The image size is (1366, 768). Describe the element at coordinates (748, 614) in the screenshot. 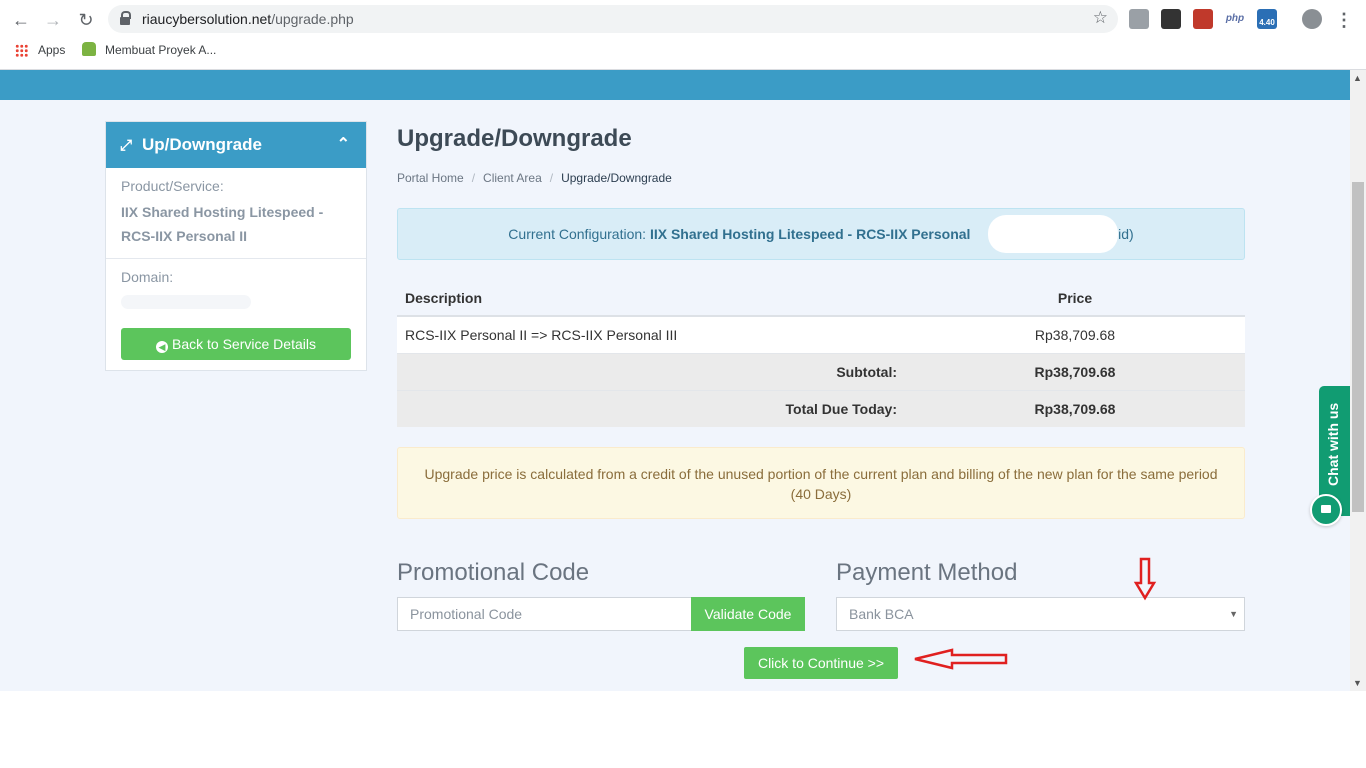

I see `validate-code-button: Validate Code` at that location.